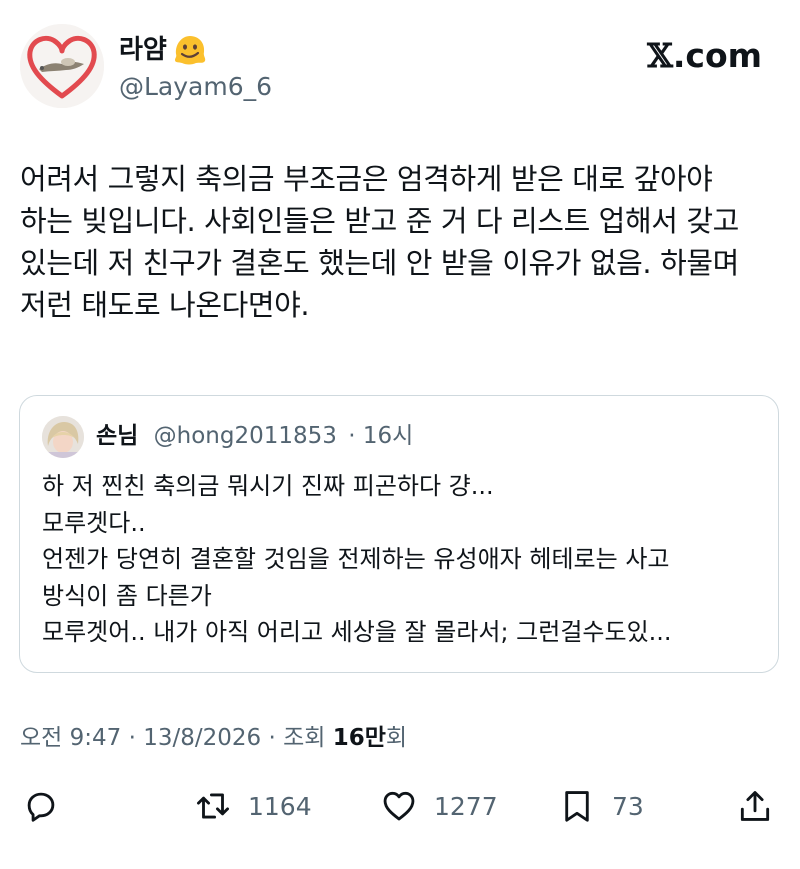 The width and height of the screenshot is (800, 869). Describe the element at coordinates (466, 806) in the screenshot. I see `like-count: 1277` at that location.